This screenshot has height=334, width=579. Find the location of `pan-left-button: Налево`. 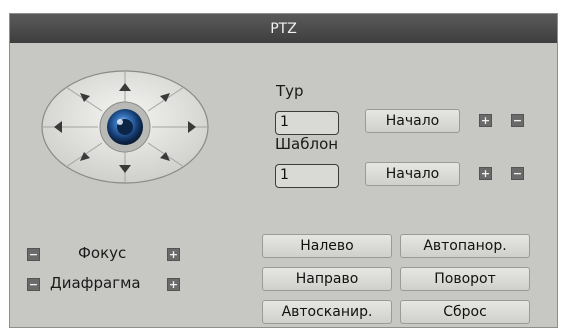

pan-left-button: Налево is located at coordinates (327, 246).